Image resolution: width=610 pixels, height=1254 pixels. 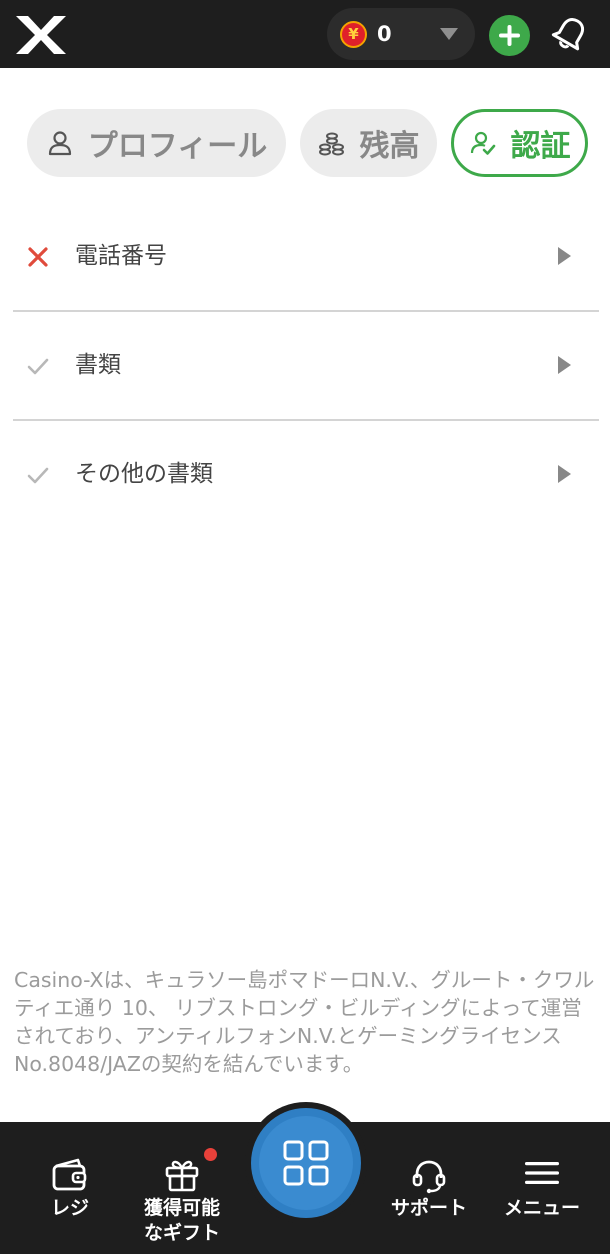 What do you see at coordinates (182, 1176) in the screenshot?
I see `gift-icon` at bounding box center [182, 1176].